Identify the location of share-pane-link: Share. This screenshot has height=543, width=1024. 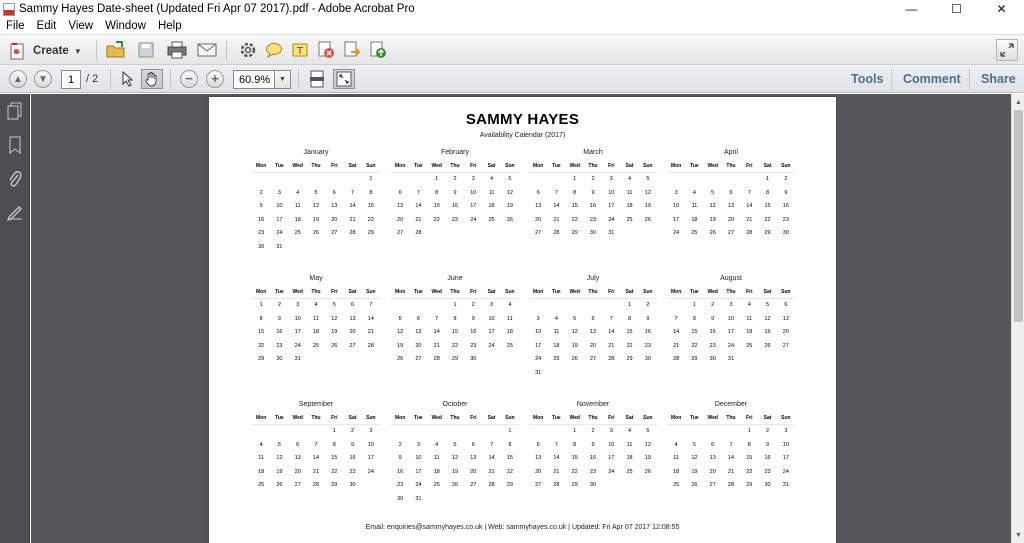
(998, 79).